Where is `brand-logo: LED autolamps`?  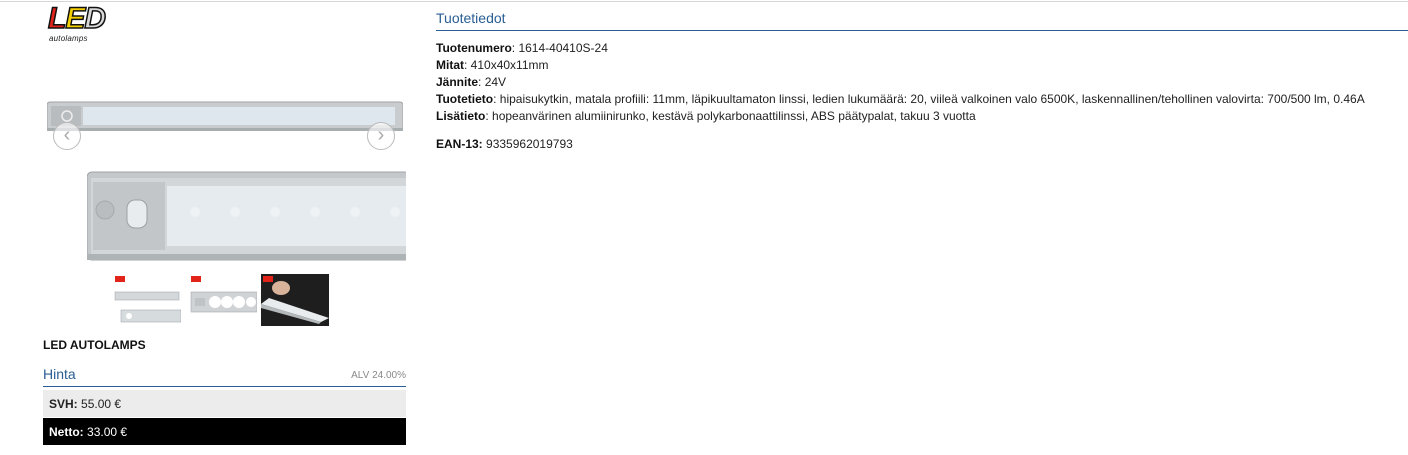 brand-logo: LED autolamps is located at coordinates (78, 23).